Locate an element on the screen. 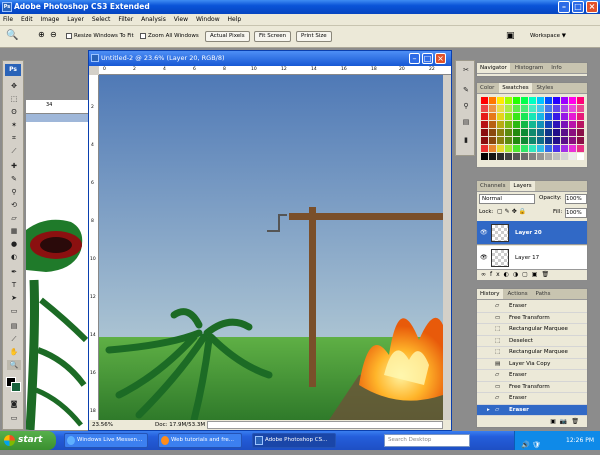 The width and height of the screenshot is (600, 455). fit-screen-button: Fit Screen is located at coordinates (273, 36).